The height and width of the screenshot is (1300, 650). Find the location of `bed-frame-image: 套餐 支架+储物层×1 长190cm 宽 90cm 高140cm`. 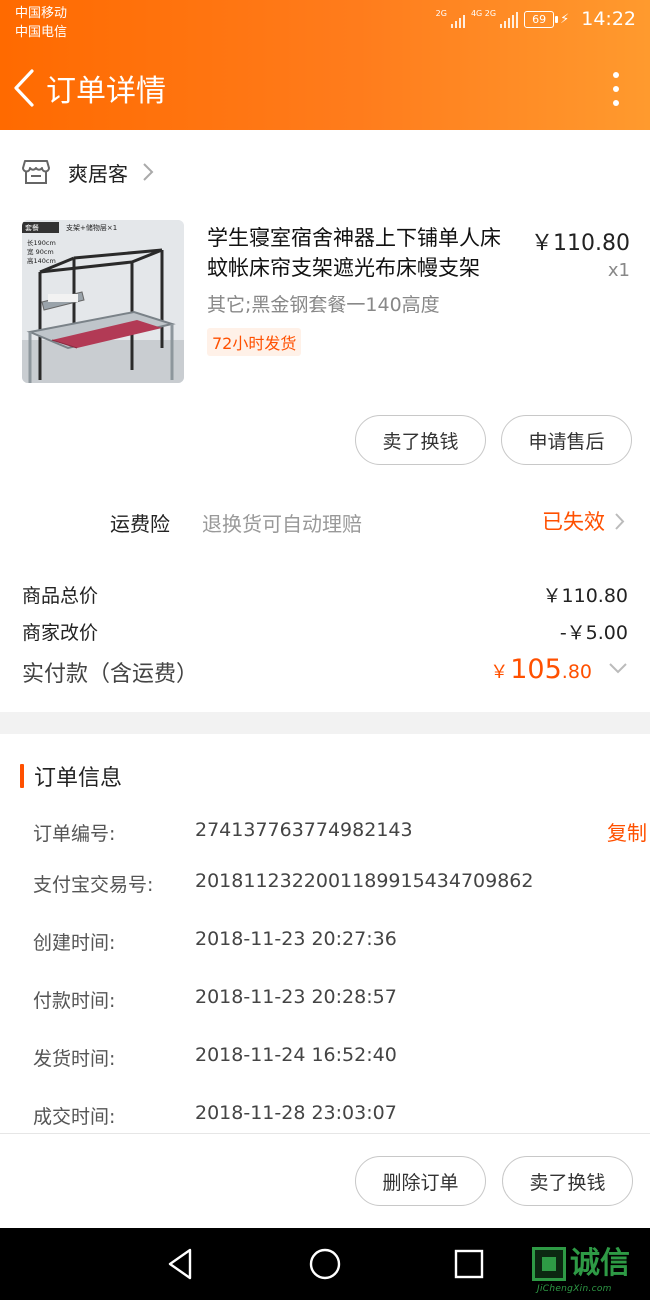

bed-frame-image: 套餐 支架+储物层×1 长190cm 宽 90cm 高140cm is located at coordinates (103, 301).